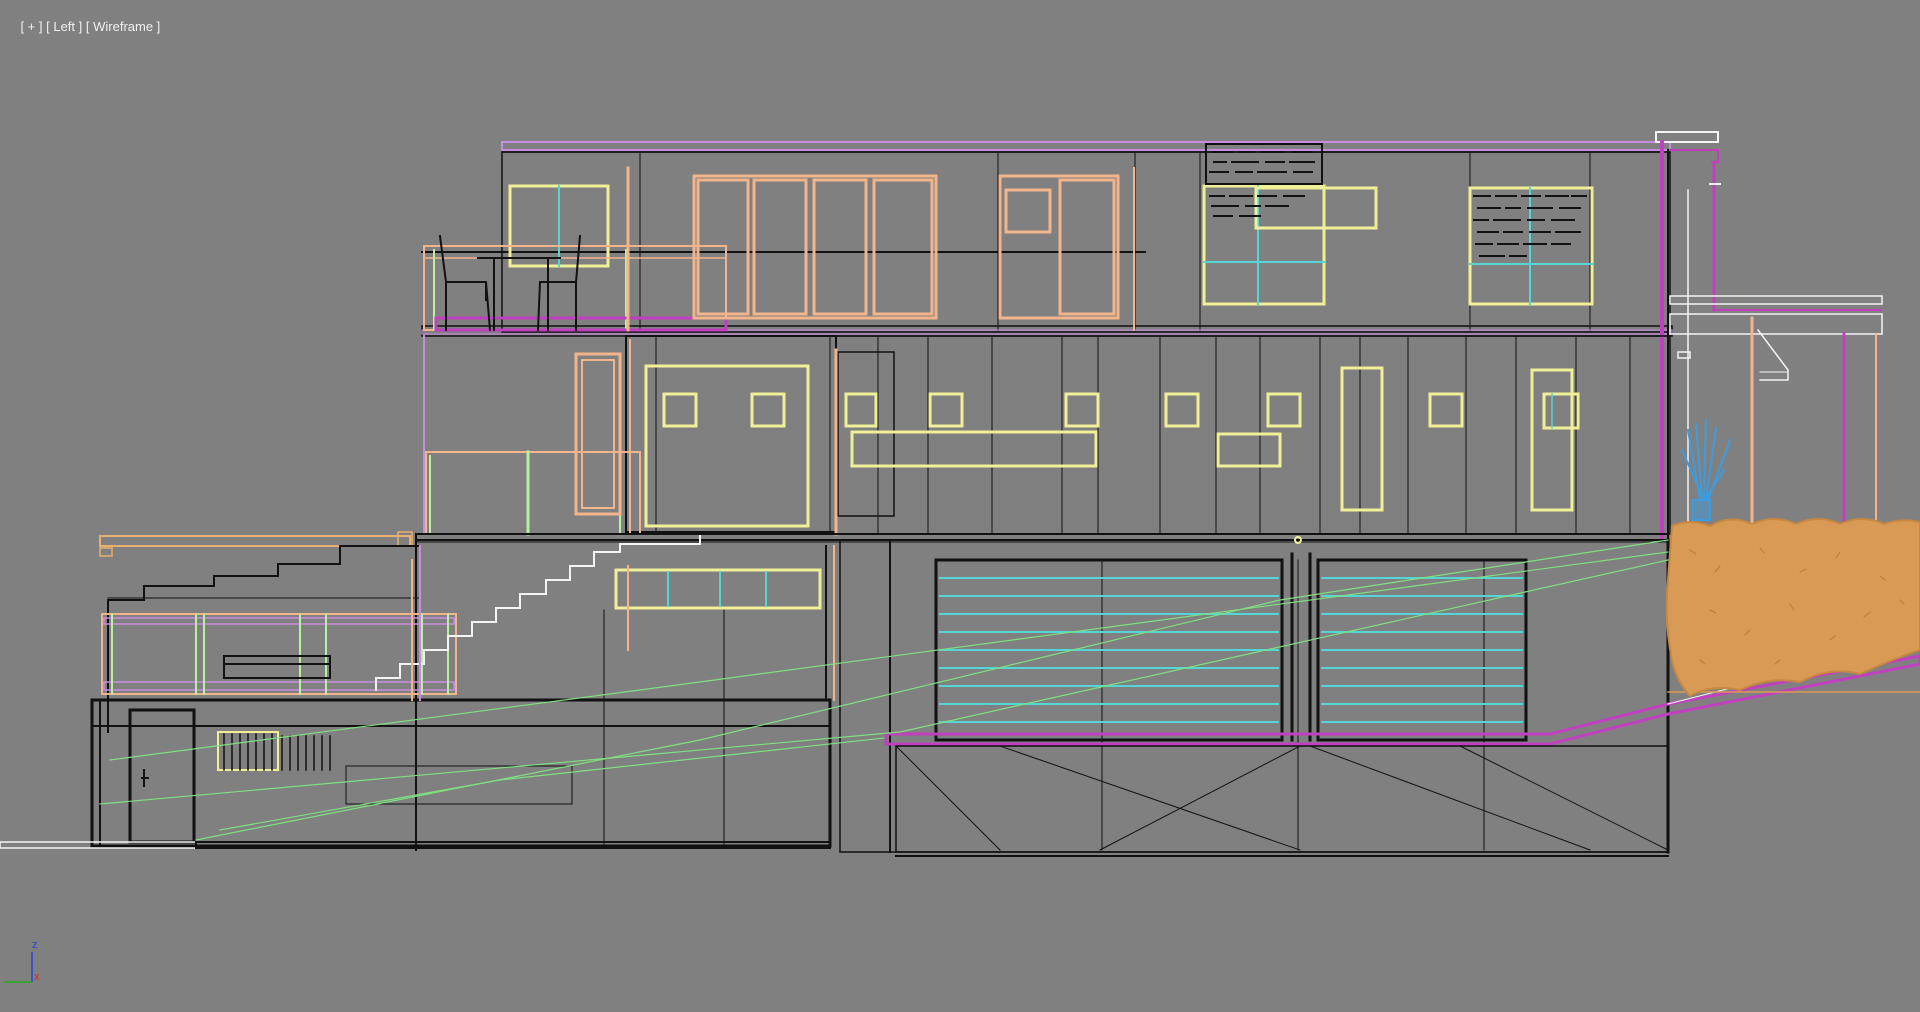 The height and width of the screenshot is (1012, 1920). What do you see at coordinates (1769, 336) in the screenshot?
I see `right-frame` at bounding box center [1769, 336].